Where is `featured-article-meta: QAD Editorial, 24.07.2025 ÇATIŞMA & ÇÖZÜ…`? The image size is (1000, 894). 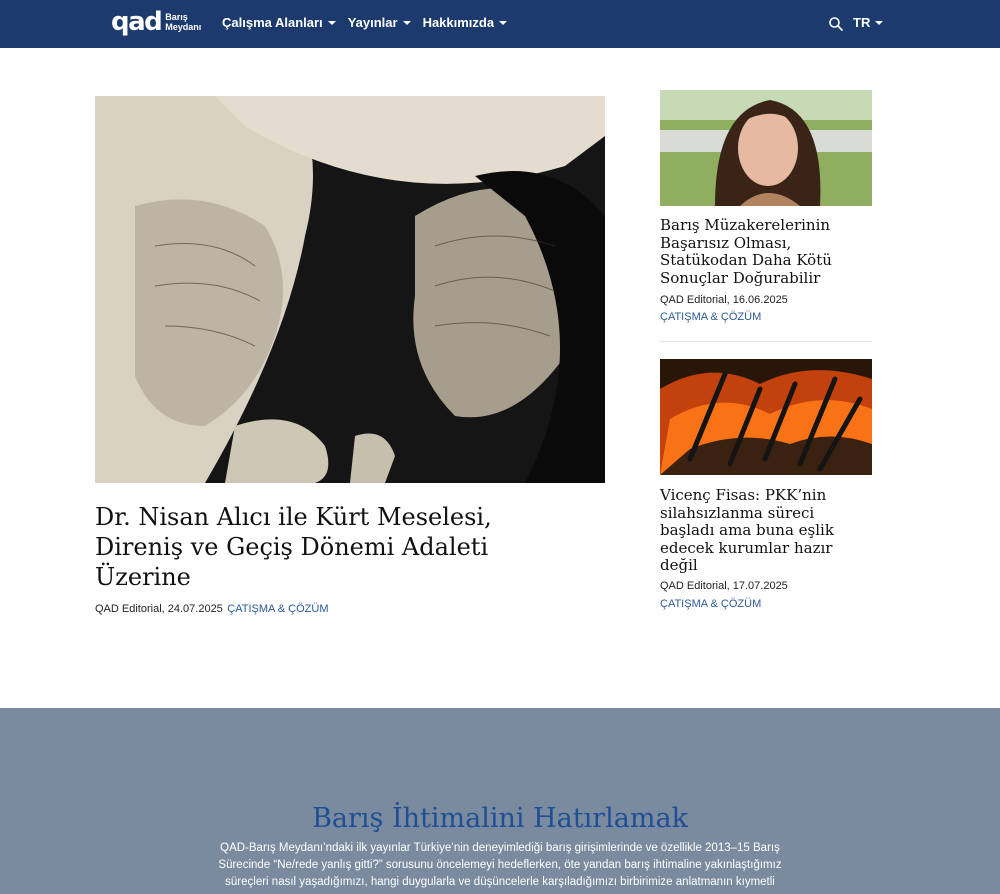
featured-article-meta: QAD Editorial, 24.07.2025 ÇATIŞMA & ÇÖZÜ… is located at coordinates (212, 608).